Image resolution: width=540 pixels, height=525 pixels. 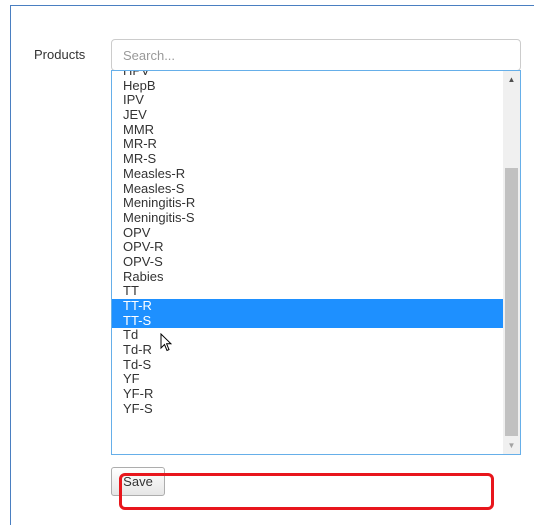 What do you see at coordinates (60, 54) in the screenshot?
I see `products-label: Products` at bounding box center [60, 54].